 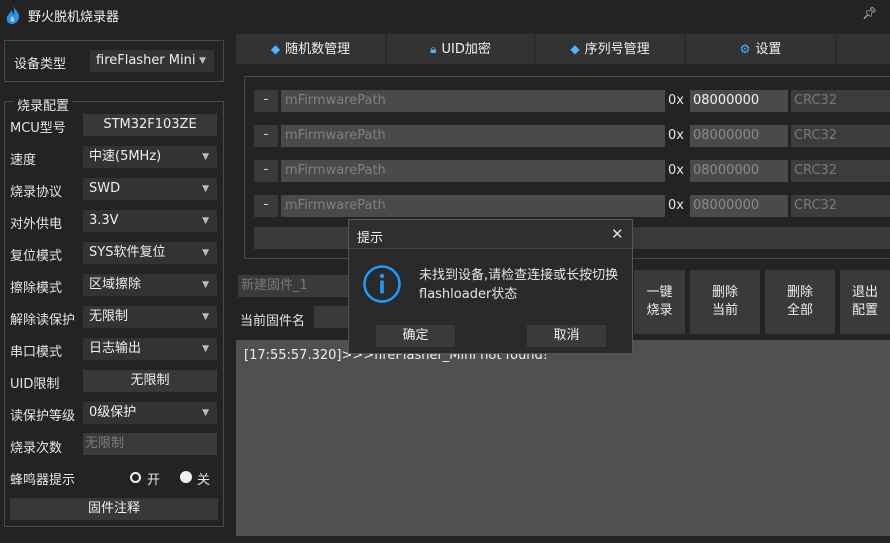 I want to click on dialog-message-line-2: flashloader状态, so click(x=468, y=294).